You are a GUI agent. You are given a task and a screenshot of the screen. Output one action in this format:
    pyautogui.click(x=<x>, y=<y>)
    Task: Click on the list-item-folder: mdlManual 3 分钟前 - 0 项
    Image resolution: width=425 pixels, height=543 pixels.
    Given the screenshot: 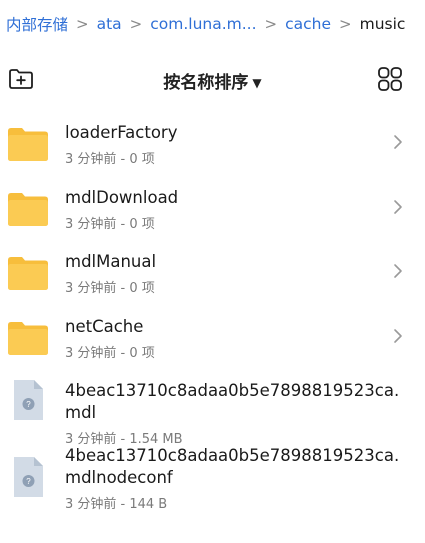 What is the action you would take?
    pyautogui.click(x=212, y=271)
    